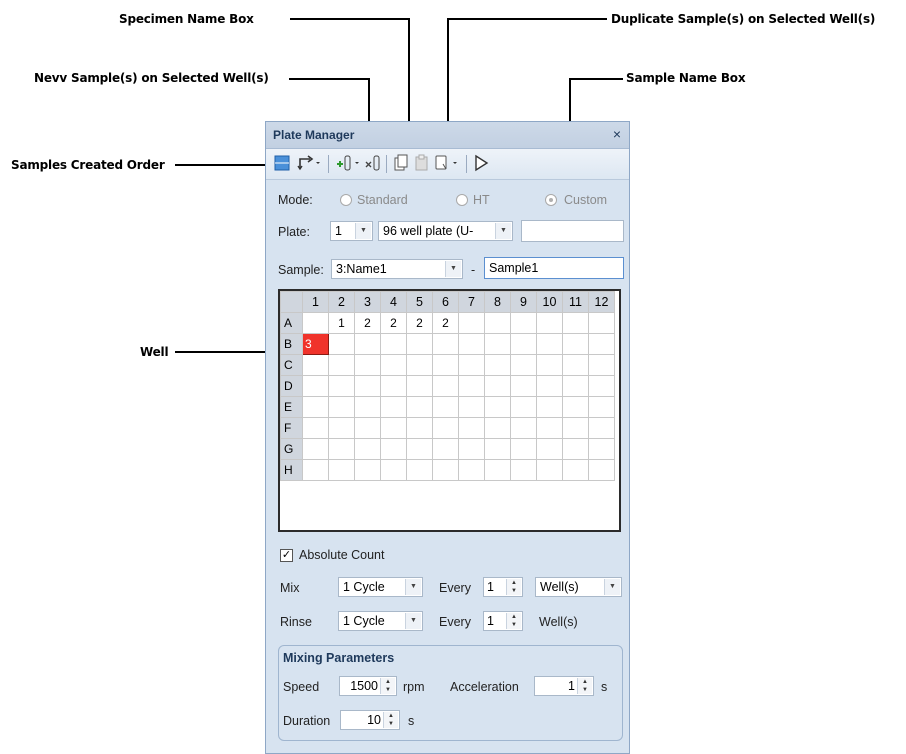 The image size is (906, 754). I want to click on row-header: F, so click(291, 428).